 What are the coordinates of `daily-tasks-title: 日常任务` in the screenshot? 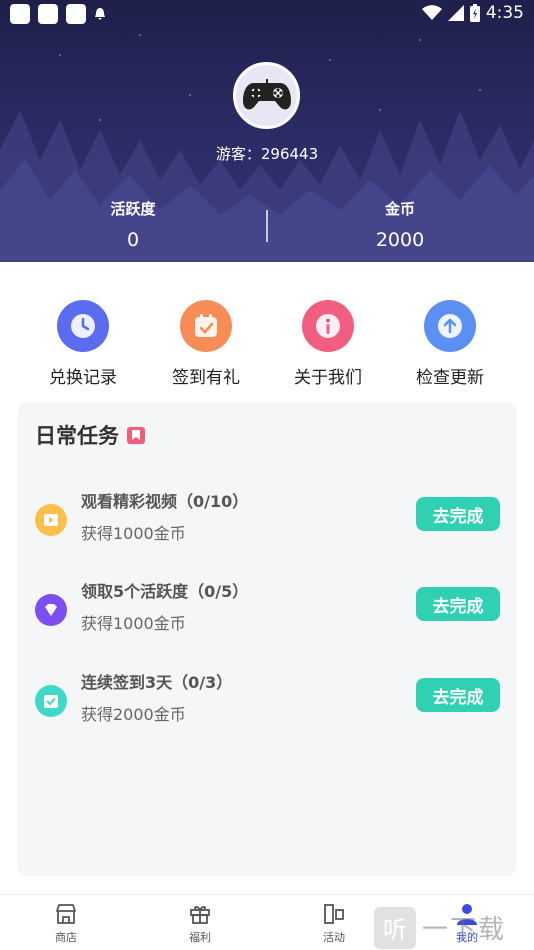 It's located at (90, 435).